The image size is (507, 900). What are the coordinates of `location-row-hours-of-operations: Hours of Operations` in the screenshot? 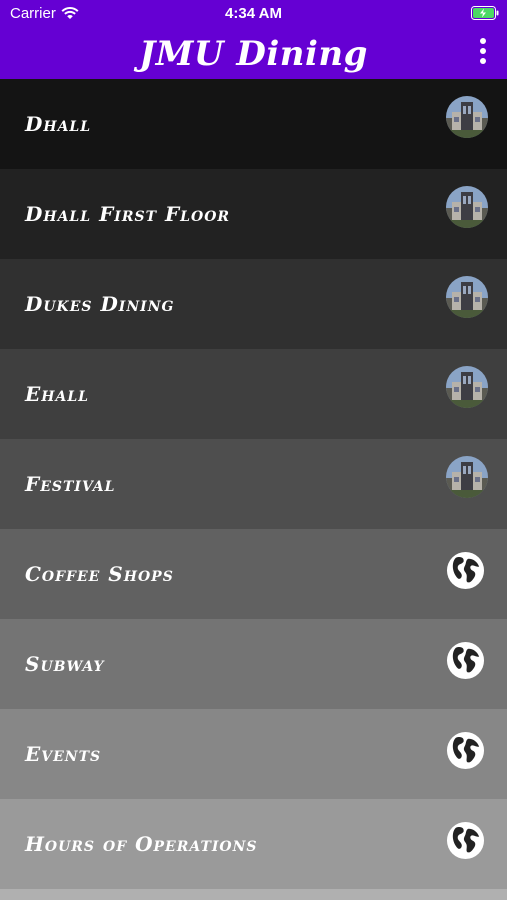 It's located at (253, 844).